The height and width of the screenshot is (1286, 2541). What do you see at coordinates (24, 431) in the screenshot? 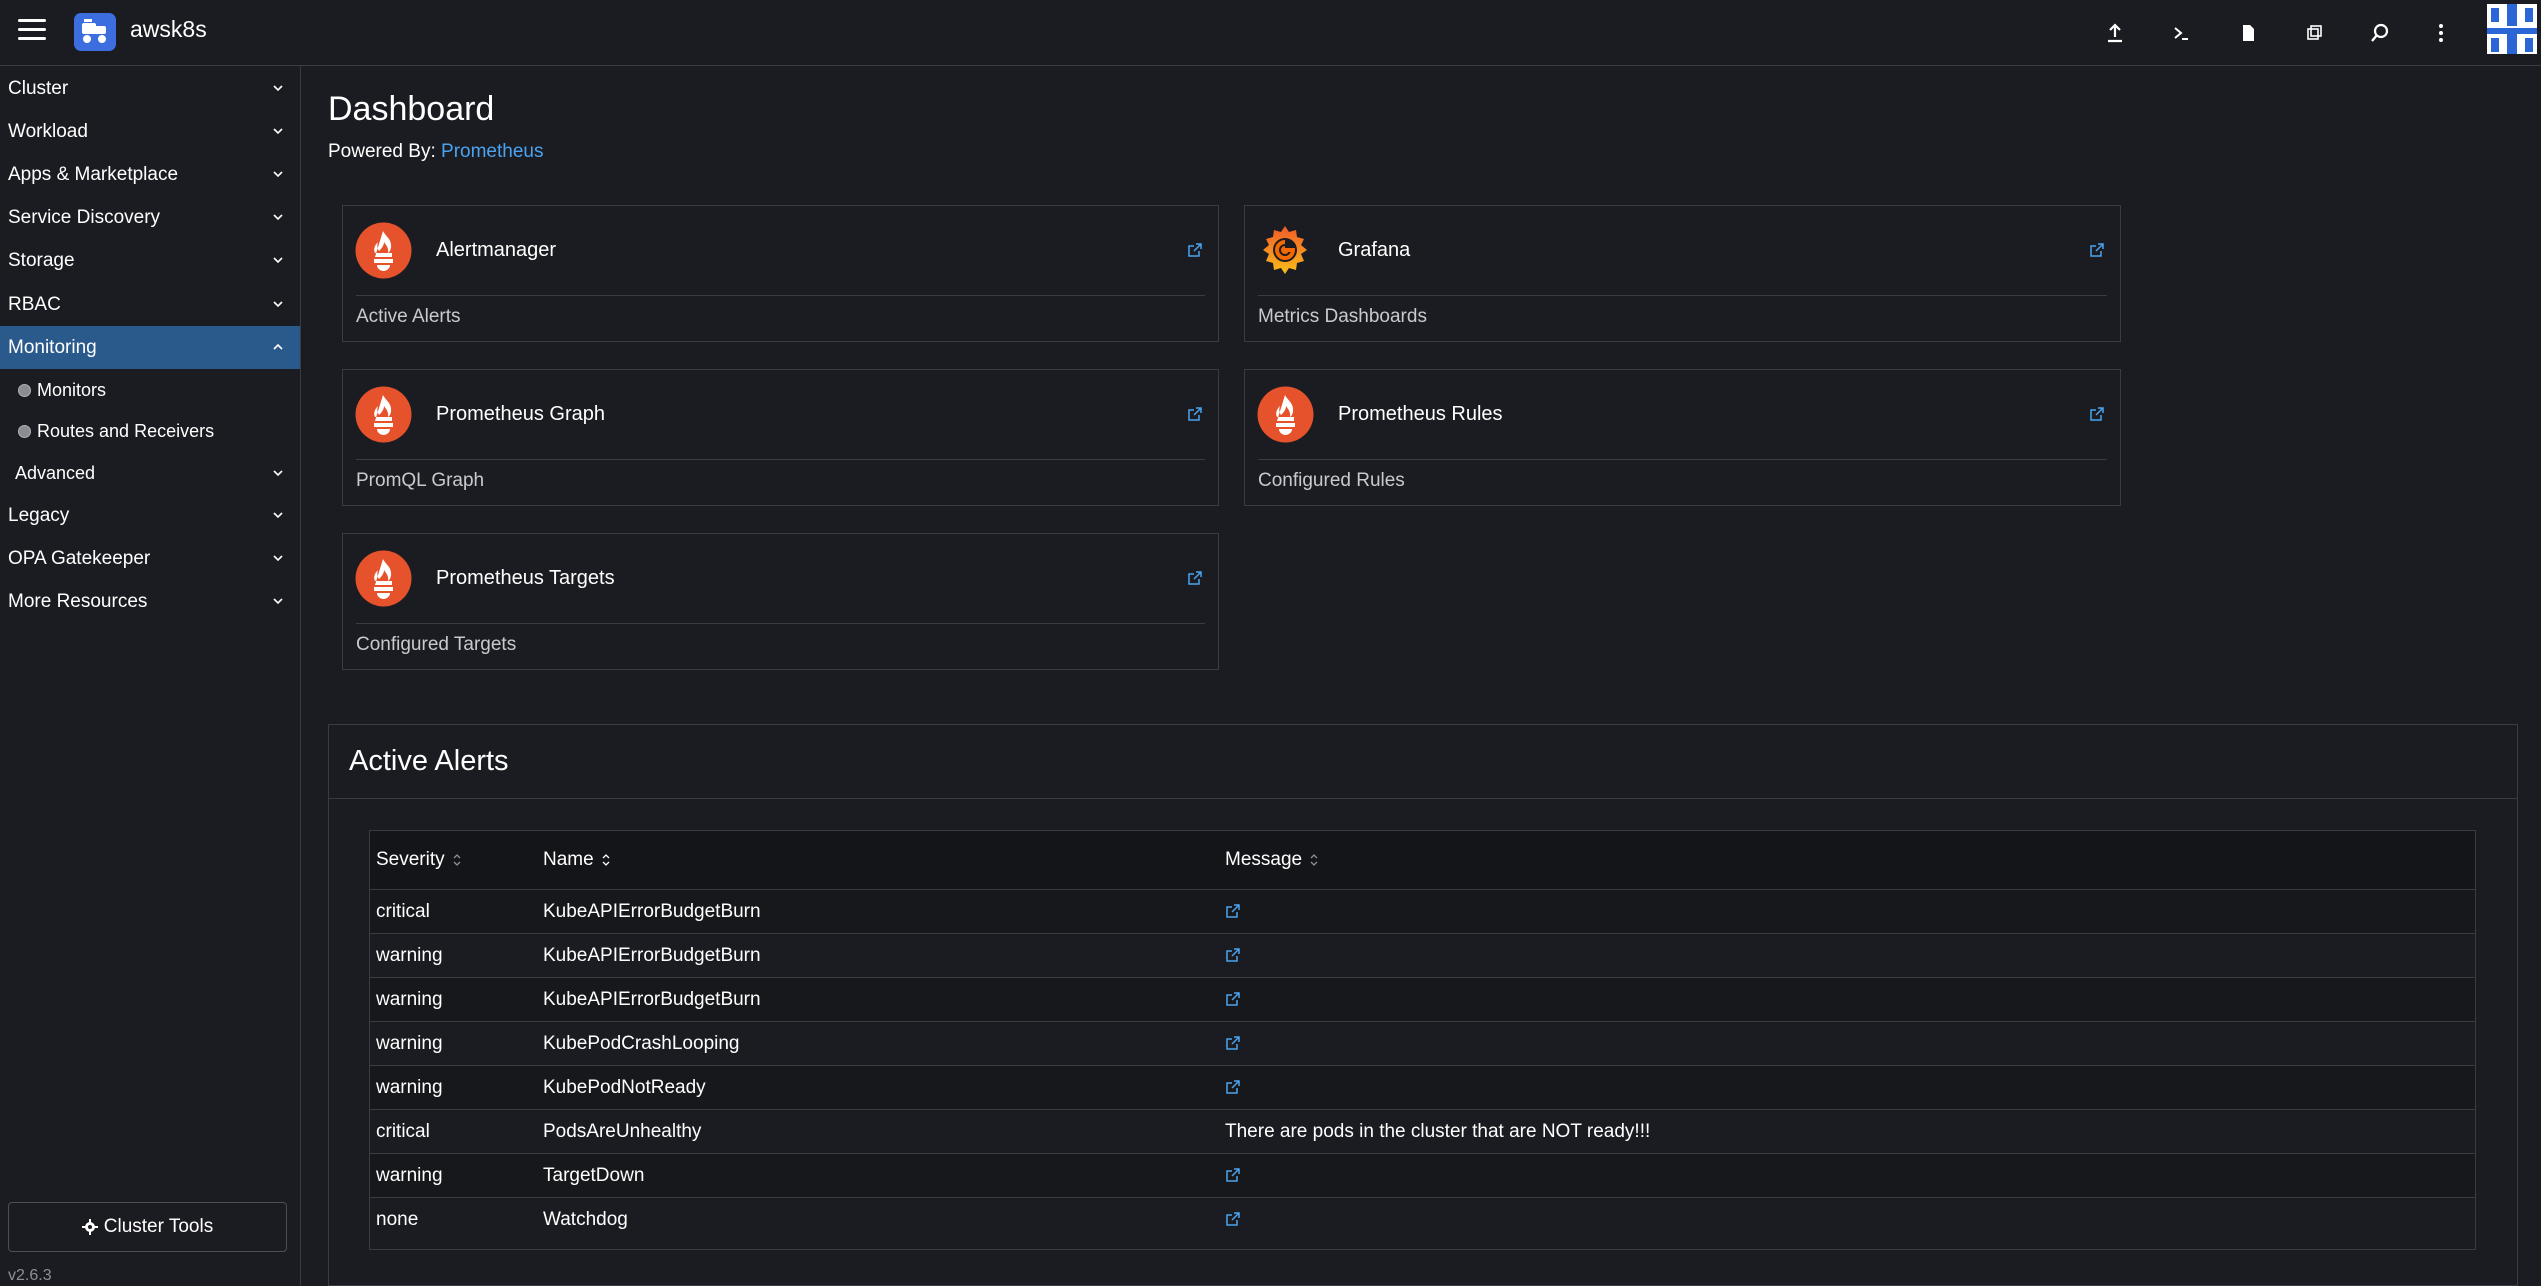
I see `status-dot-icon` at bounding box center [24, 431].